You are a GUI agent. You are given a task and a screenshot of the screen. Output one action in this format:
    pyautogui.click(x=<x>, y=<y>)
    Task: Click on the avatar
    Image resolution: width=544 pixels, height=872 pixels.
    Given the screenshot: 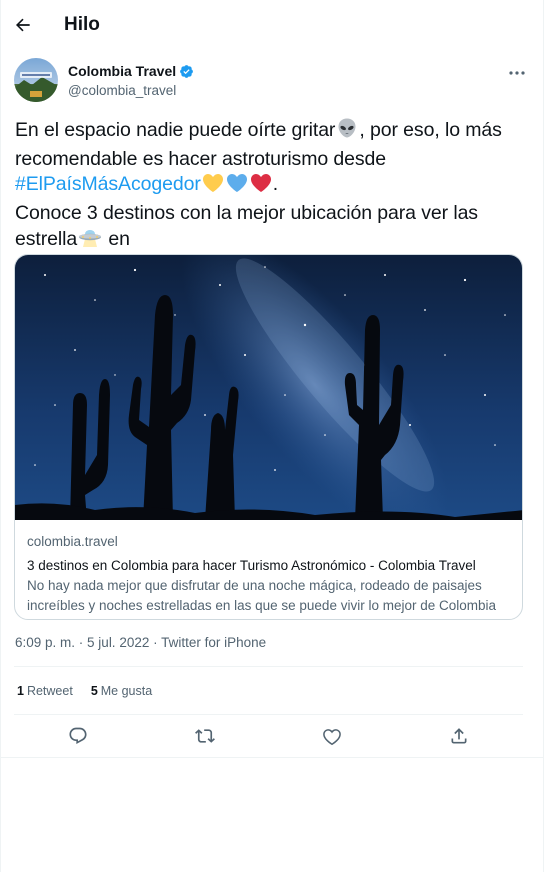 What is the action you would take?
    pyautogui.click(x=36, y=80)
    